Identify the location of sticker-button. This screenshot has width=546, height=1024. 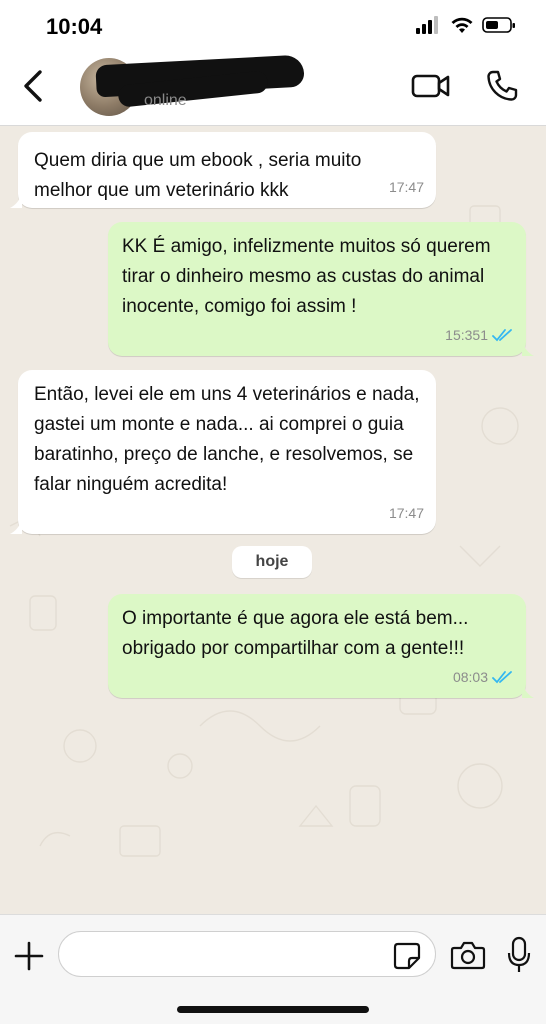
(407, 956).